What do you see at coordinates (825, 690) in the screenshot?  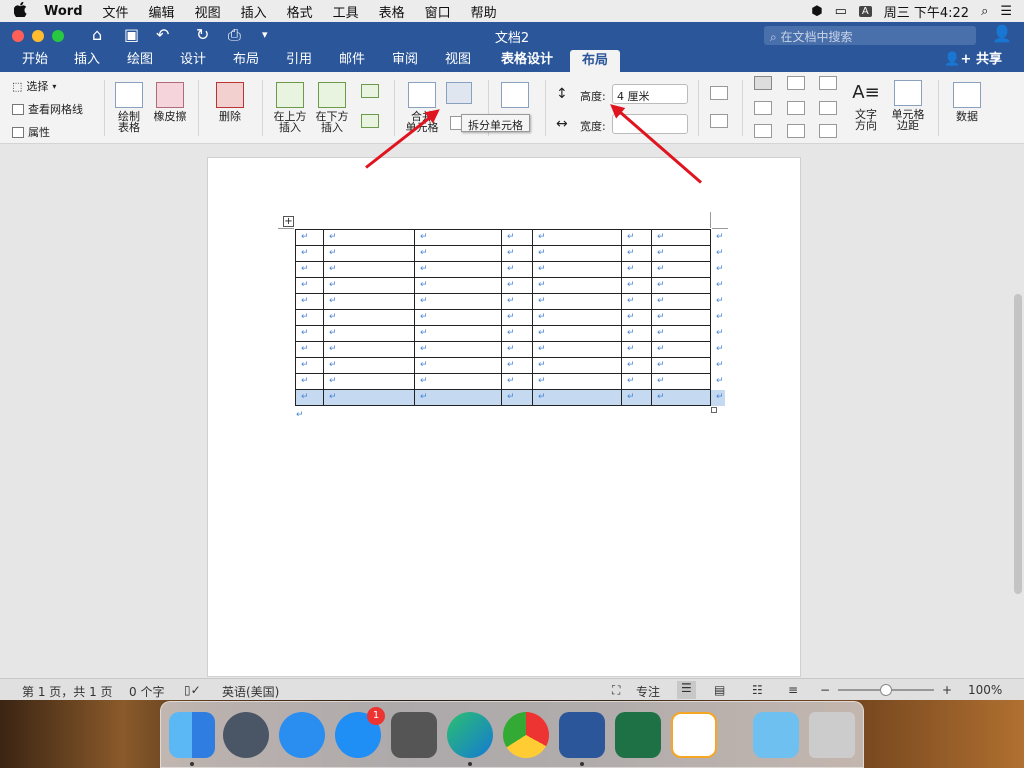 I see `zoom-out-icon: −` at bounding box center [825, 690].